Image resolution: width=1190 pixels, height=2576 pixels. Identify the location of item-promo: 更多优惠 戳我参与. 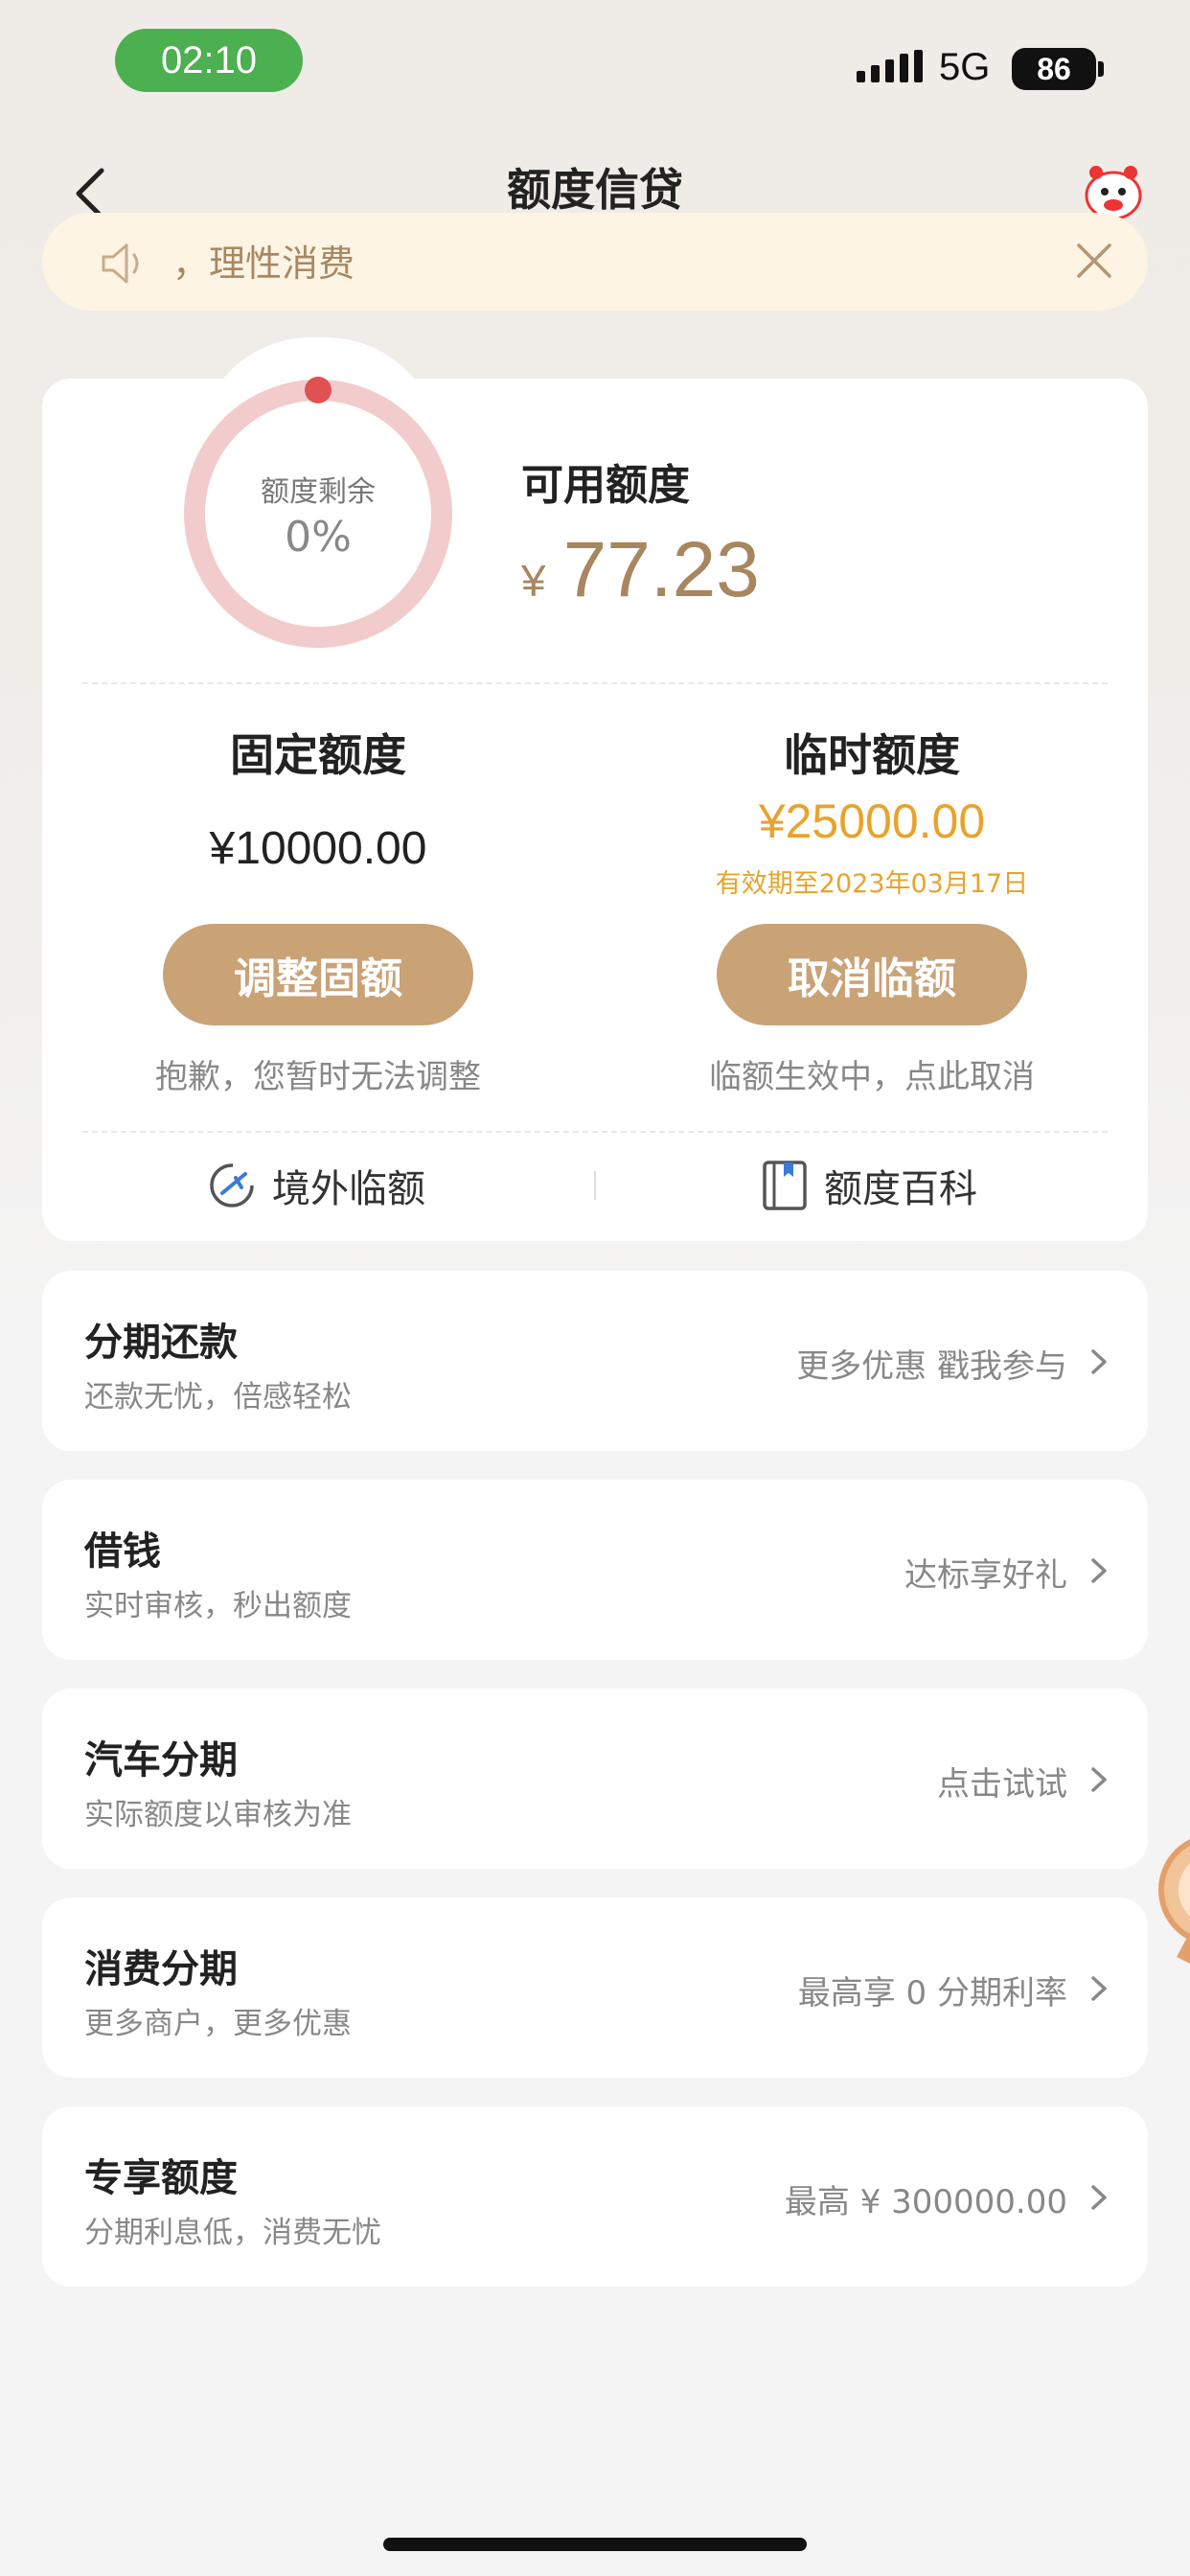
(932, 1366).